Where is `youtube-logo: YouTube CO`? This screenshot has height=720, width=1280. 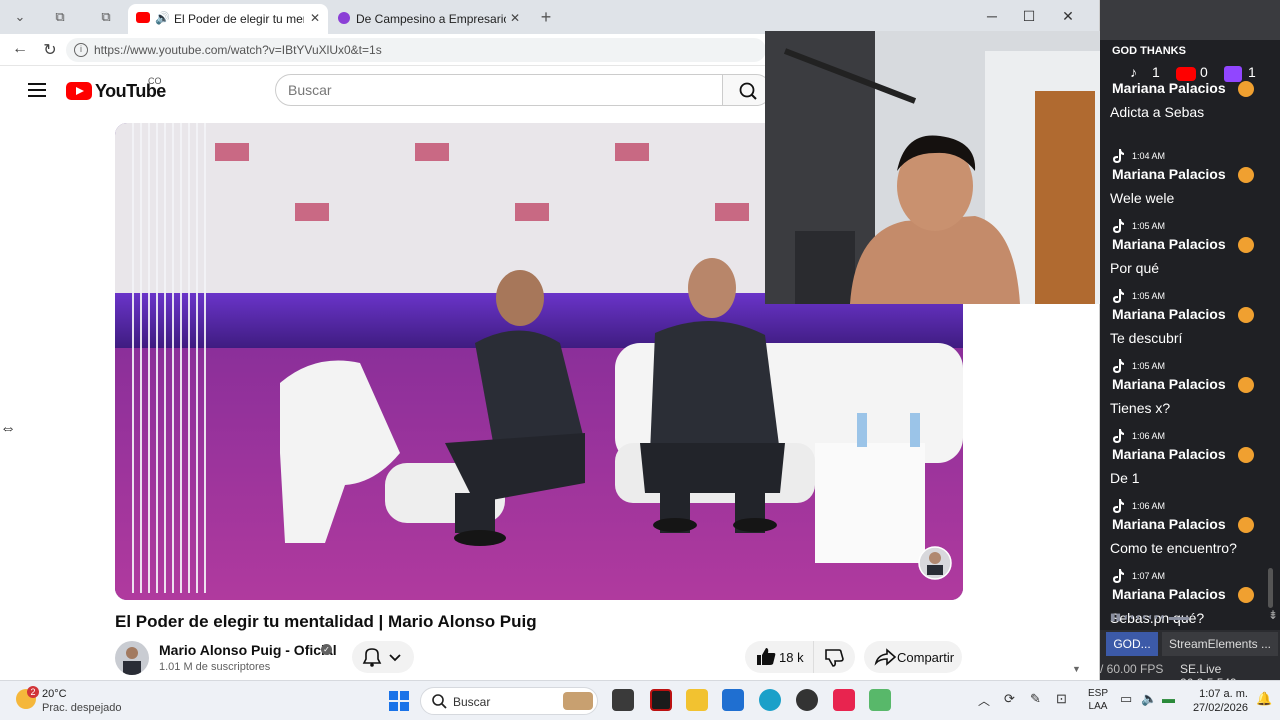 youtube-logo: YouTube CO is located at coordinates (116, 90).